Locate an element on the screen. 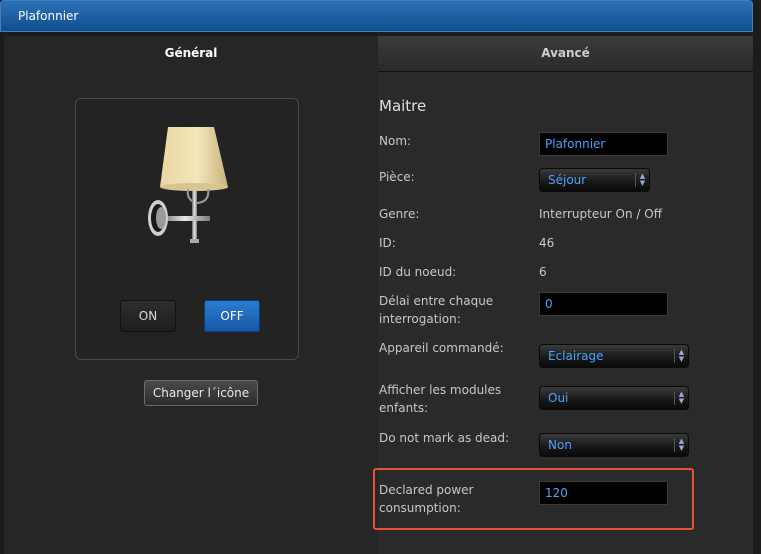 The image size is (761, 554). on-button: ON is located at coordinates (148, 316).